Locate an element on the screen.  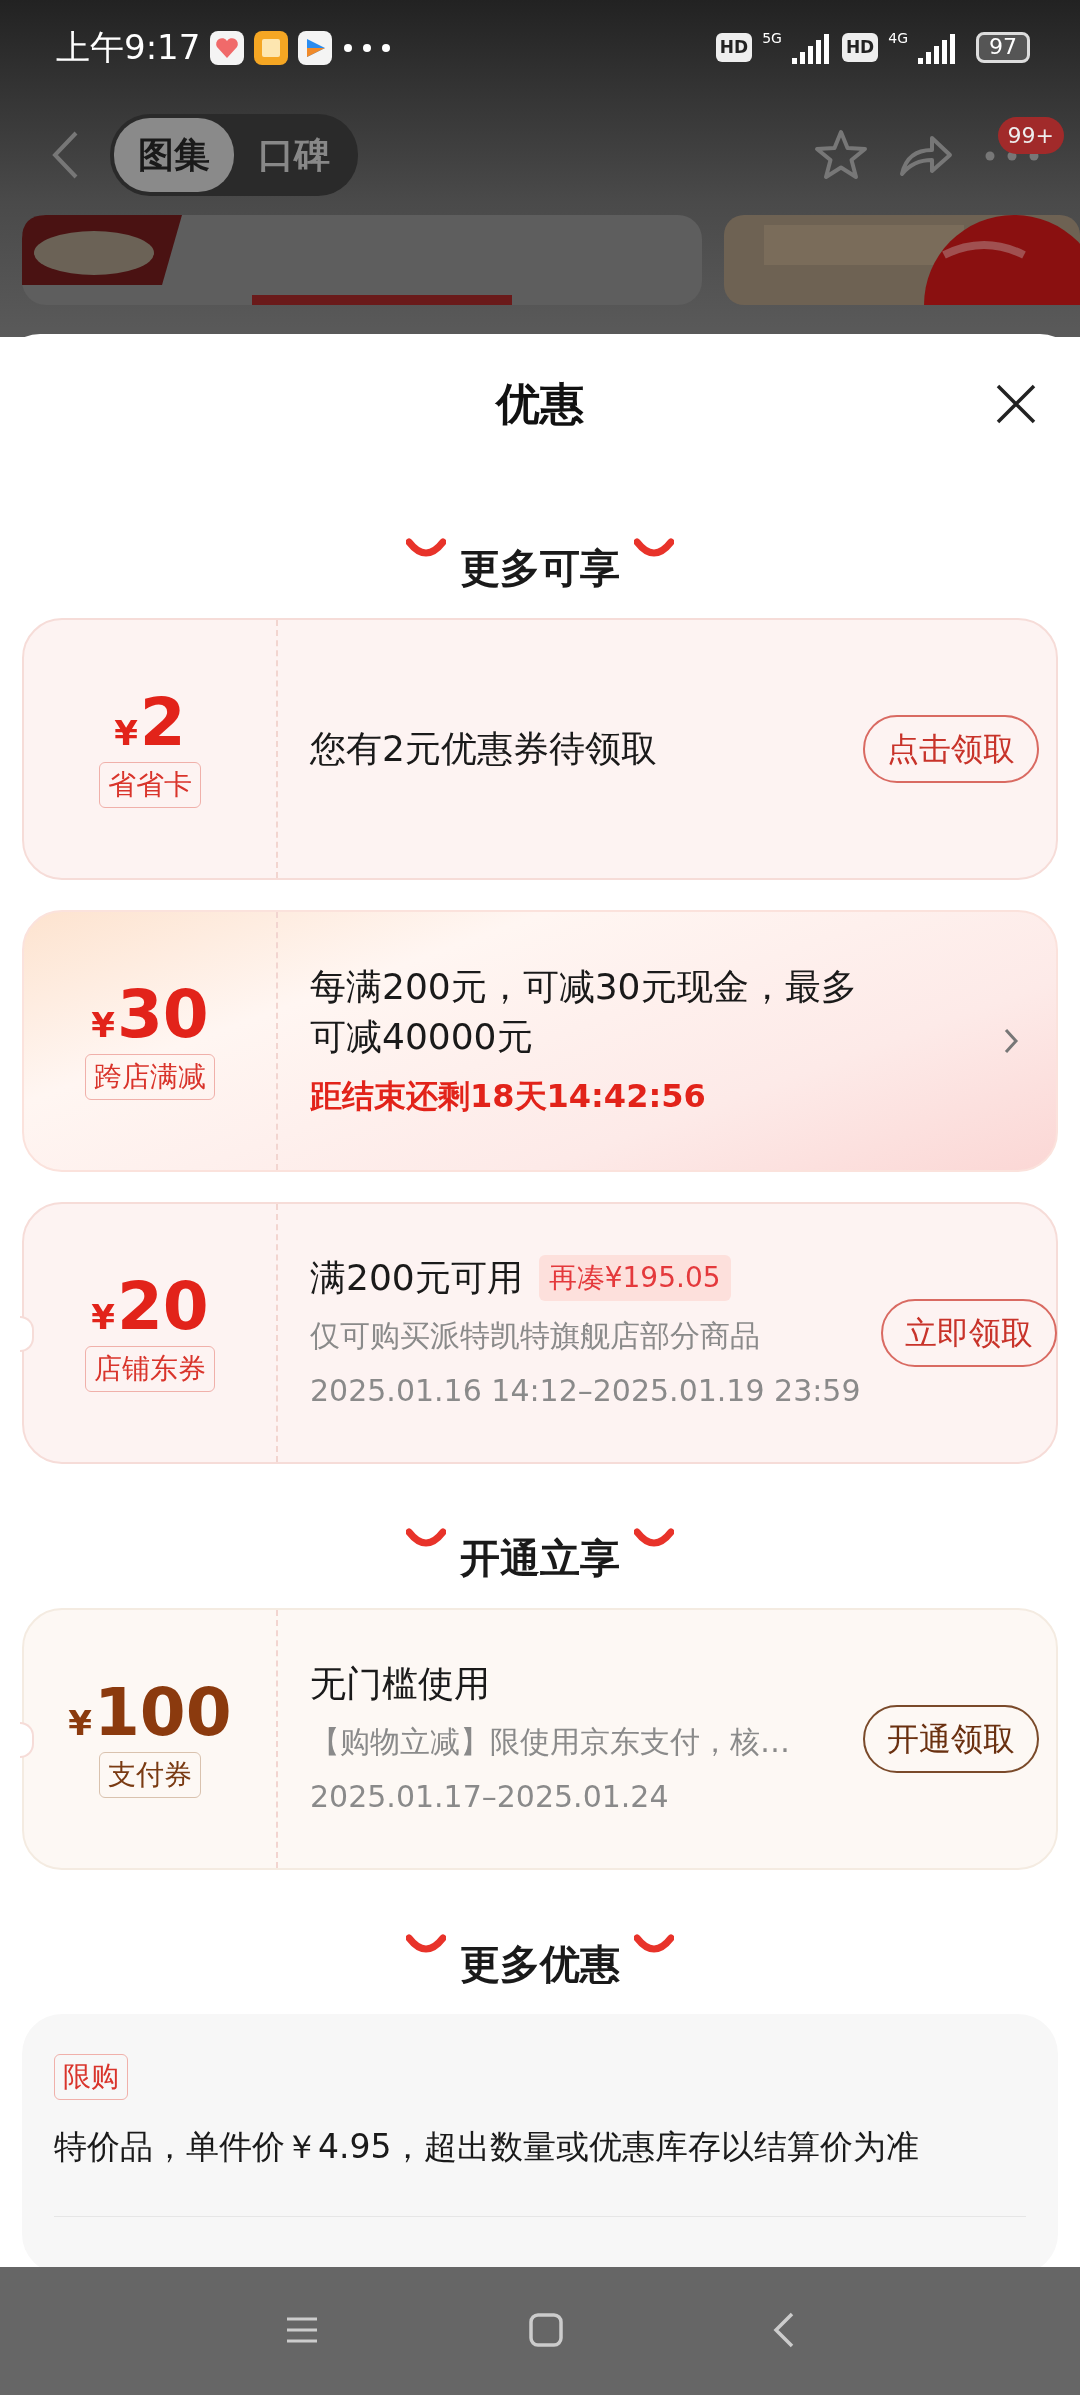
offer-text: 特价品，单件价￥4.95，超出数量或优惠库存以结算价为准 is located at coordinates (540, 2169).